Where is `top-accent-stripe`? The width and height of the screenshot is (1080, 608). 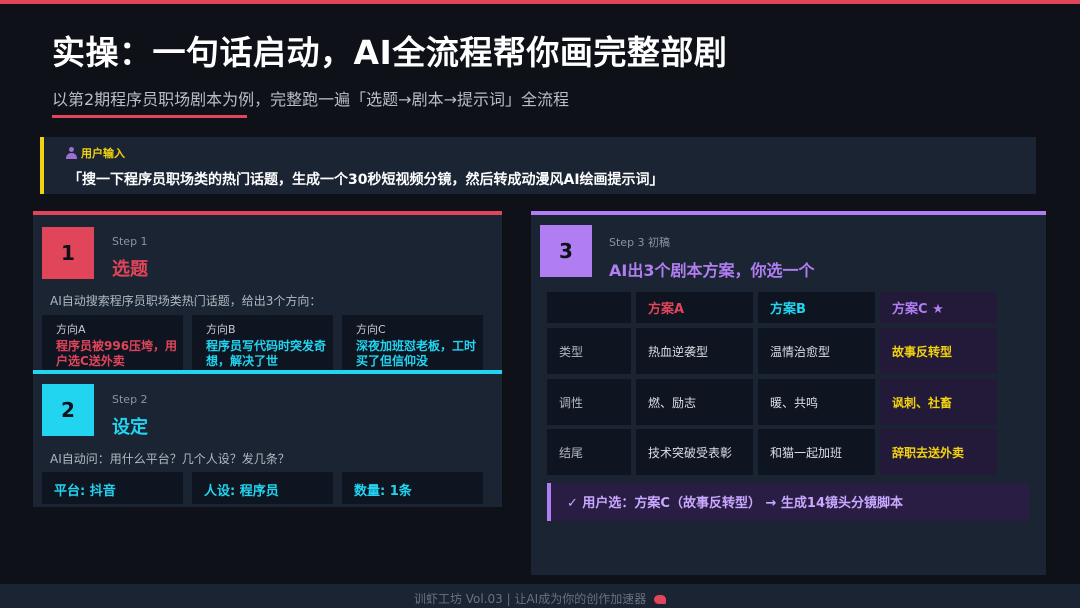 top-accent-stripe is located at coordinates (540, 2).